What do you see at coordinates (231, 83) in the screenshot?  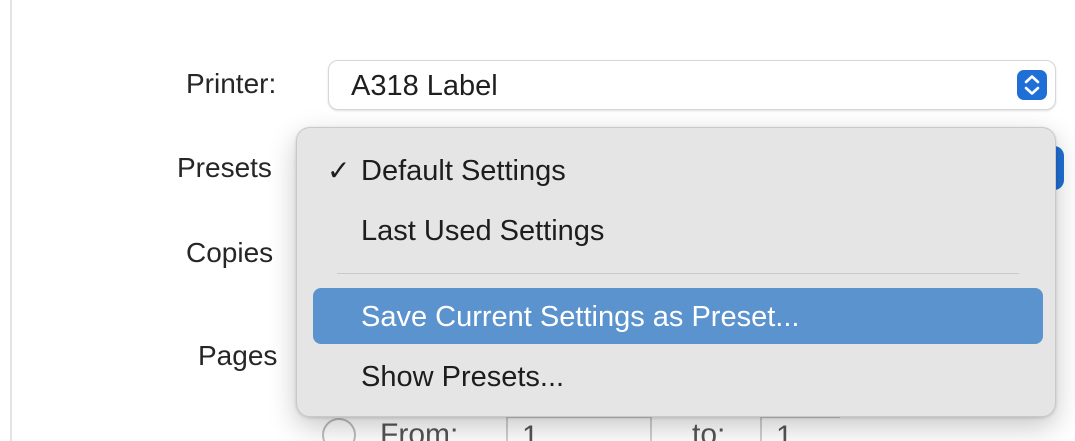 I see `printer-label: Printer:` at bounding box center [231, 83].